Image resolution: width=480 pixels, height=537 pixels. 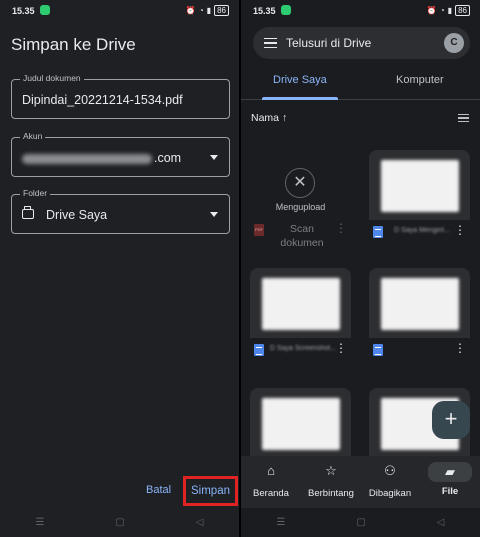 What do you see at coordinates (300, 80) in the screenshot?
I see `tab-drive-saya: Drive Saya` at bounding box center [300, 80].